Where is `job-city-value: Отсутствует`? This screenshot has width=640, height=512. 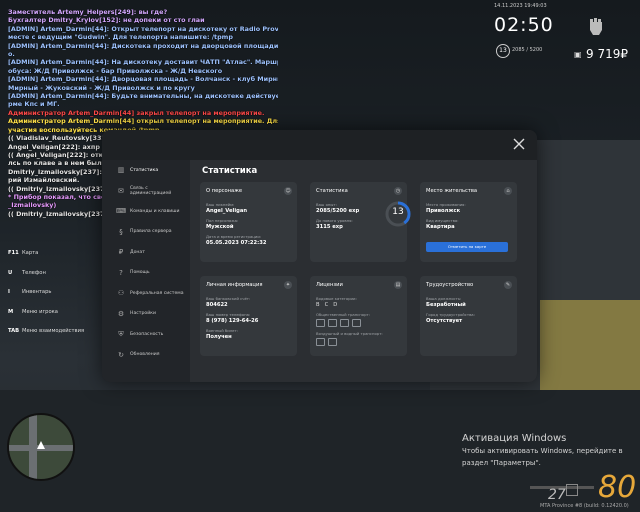 job-city-value: Отсутствует is located at coordinates (444, 321).